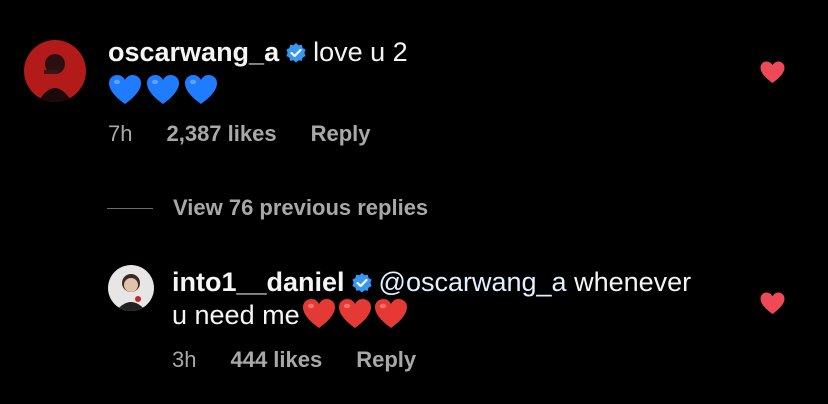 The width and height of the screenshot is (828, 404). Describe the element at coordinates (301, 207) in the screenshot. I see `view-replies-label: View 76 previous replies` at that location.